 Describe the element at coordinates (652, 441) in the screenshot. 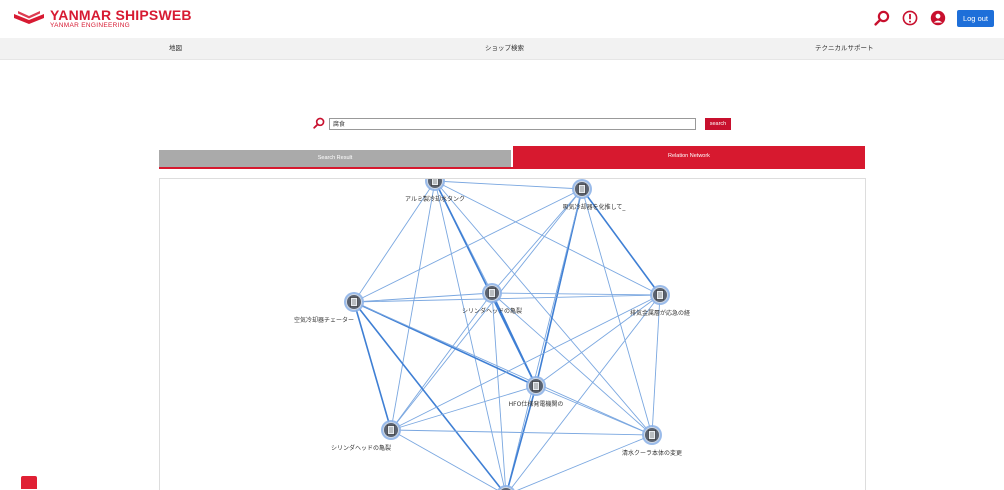

I see `network-node: 清水クーラ本体の変更` at that location.